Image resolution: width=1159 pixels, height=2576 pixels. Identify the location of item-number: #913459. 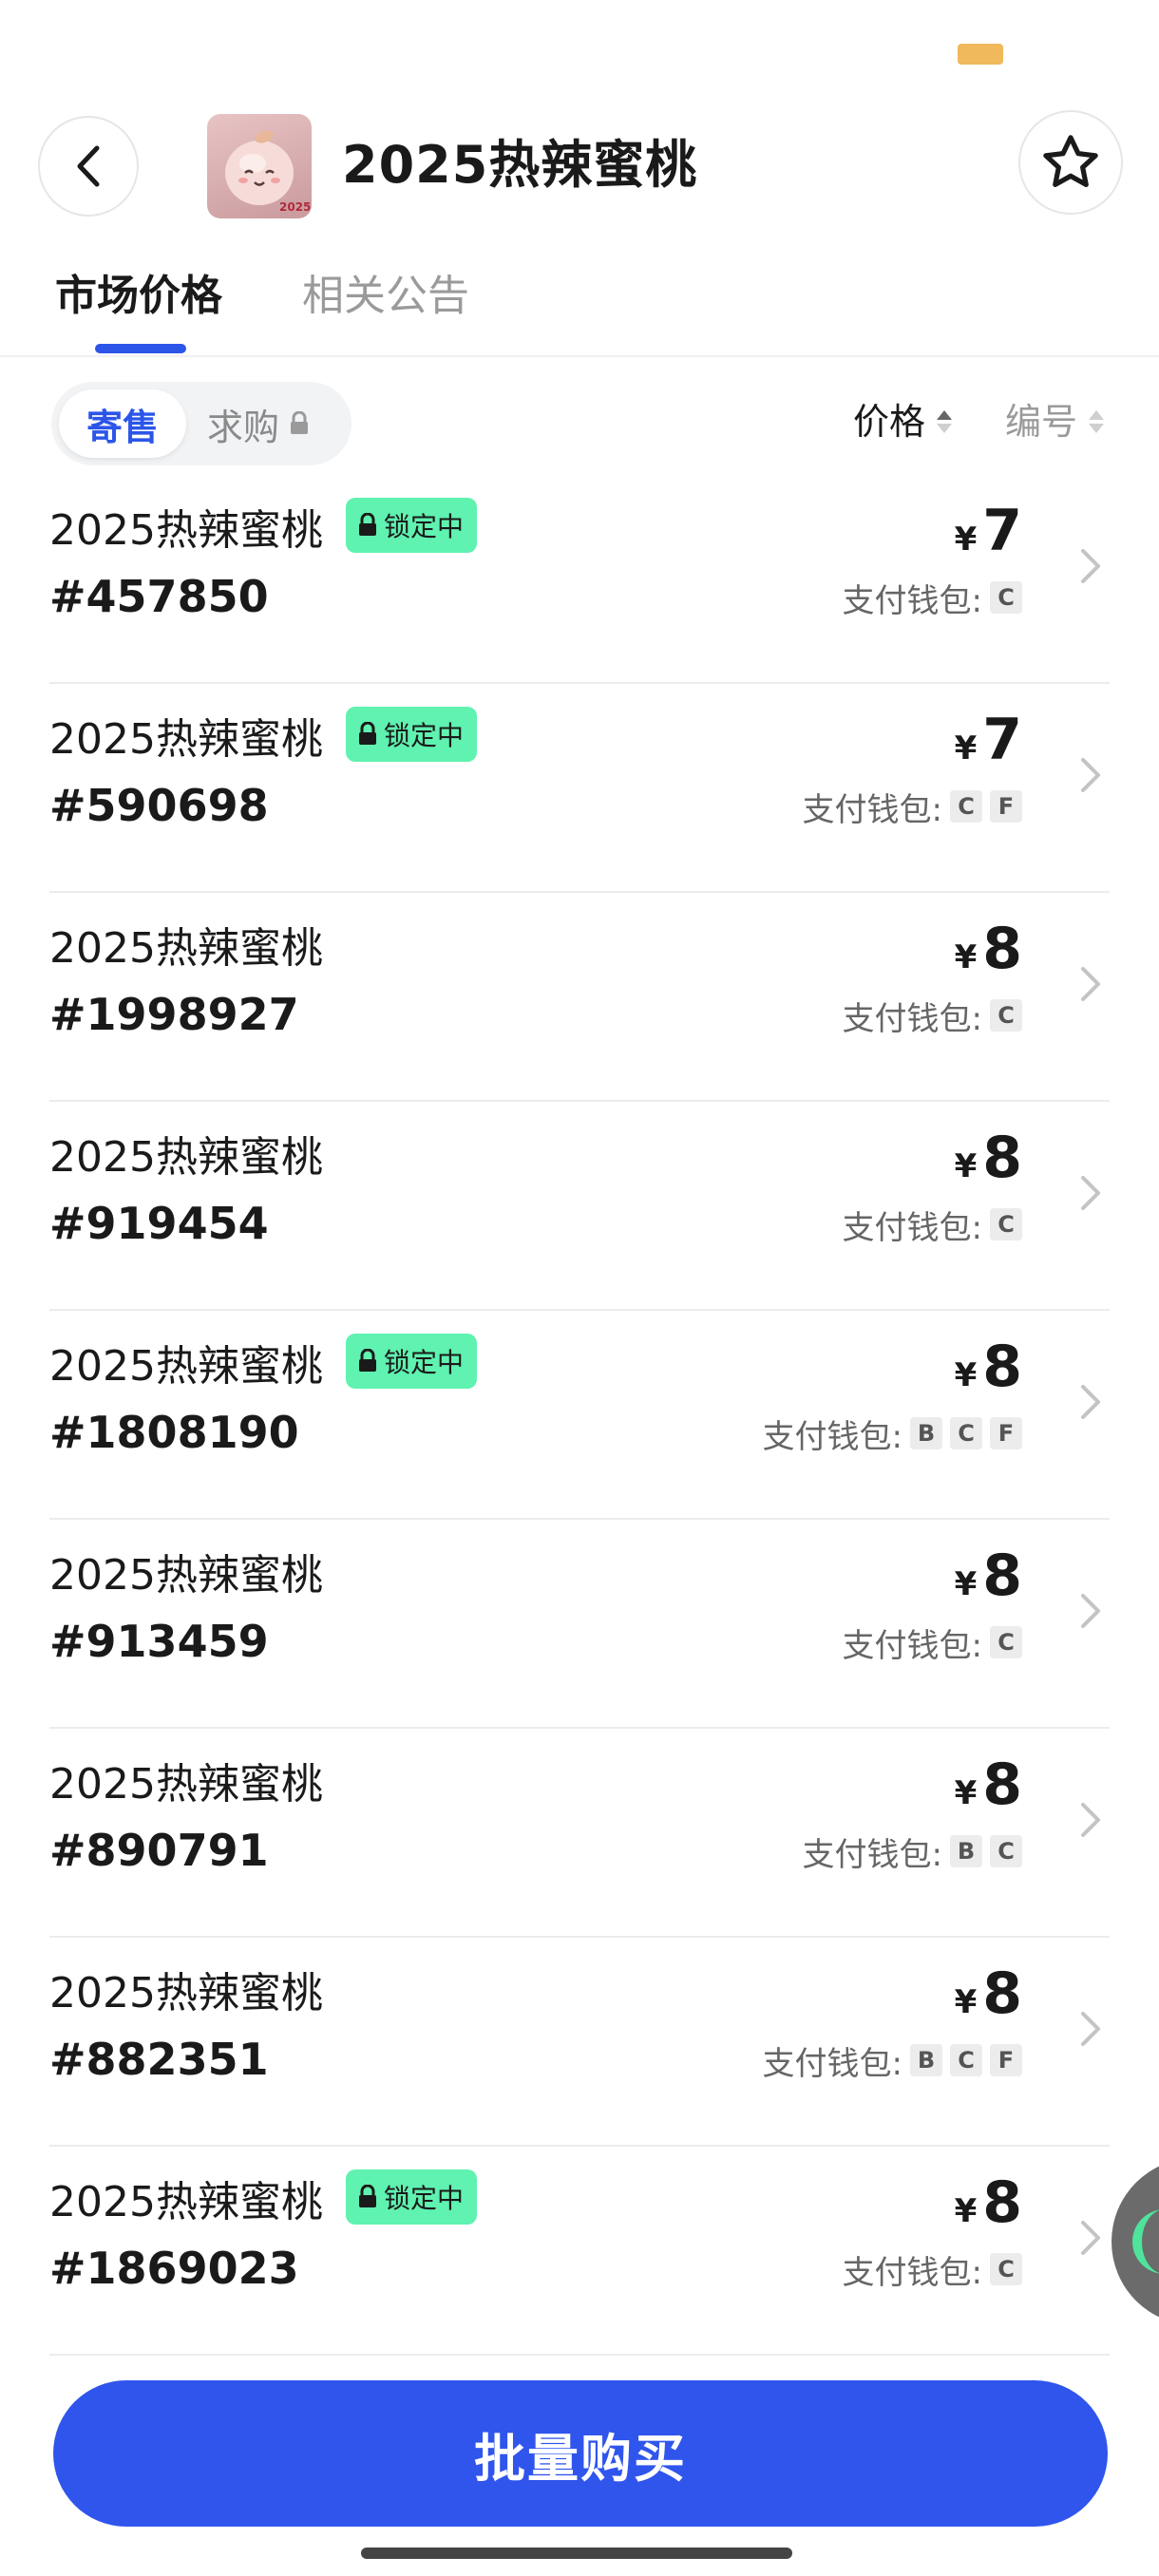
(159, 1641).